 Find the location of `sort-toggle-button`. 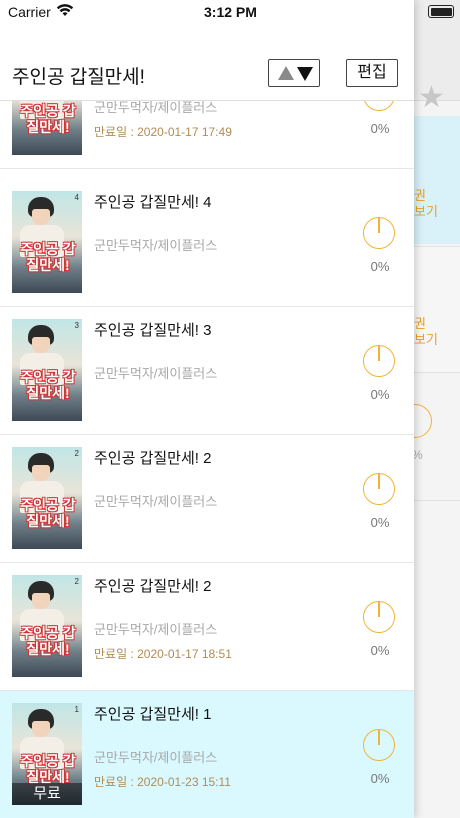

sort-toggle-button is located at coordinates (294, 73).